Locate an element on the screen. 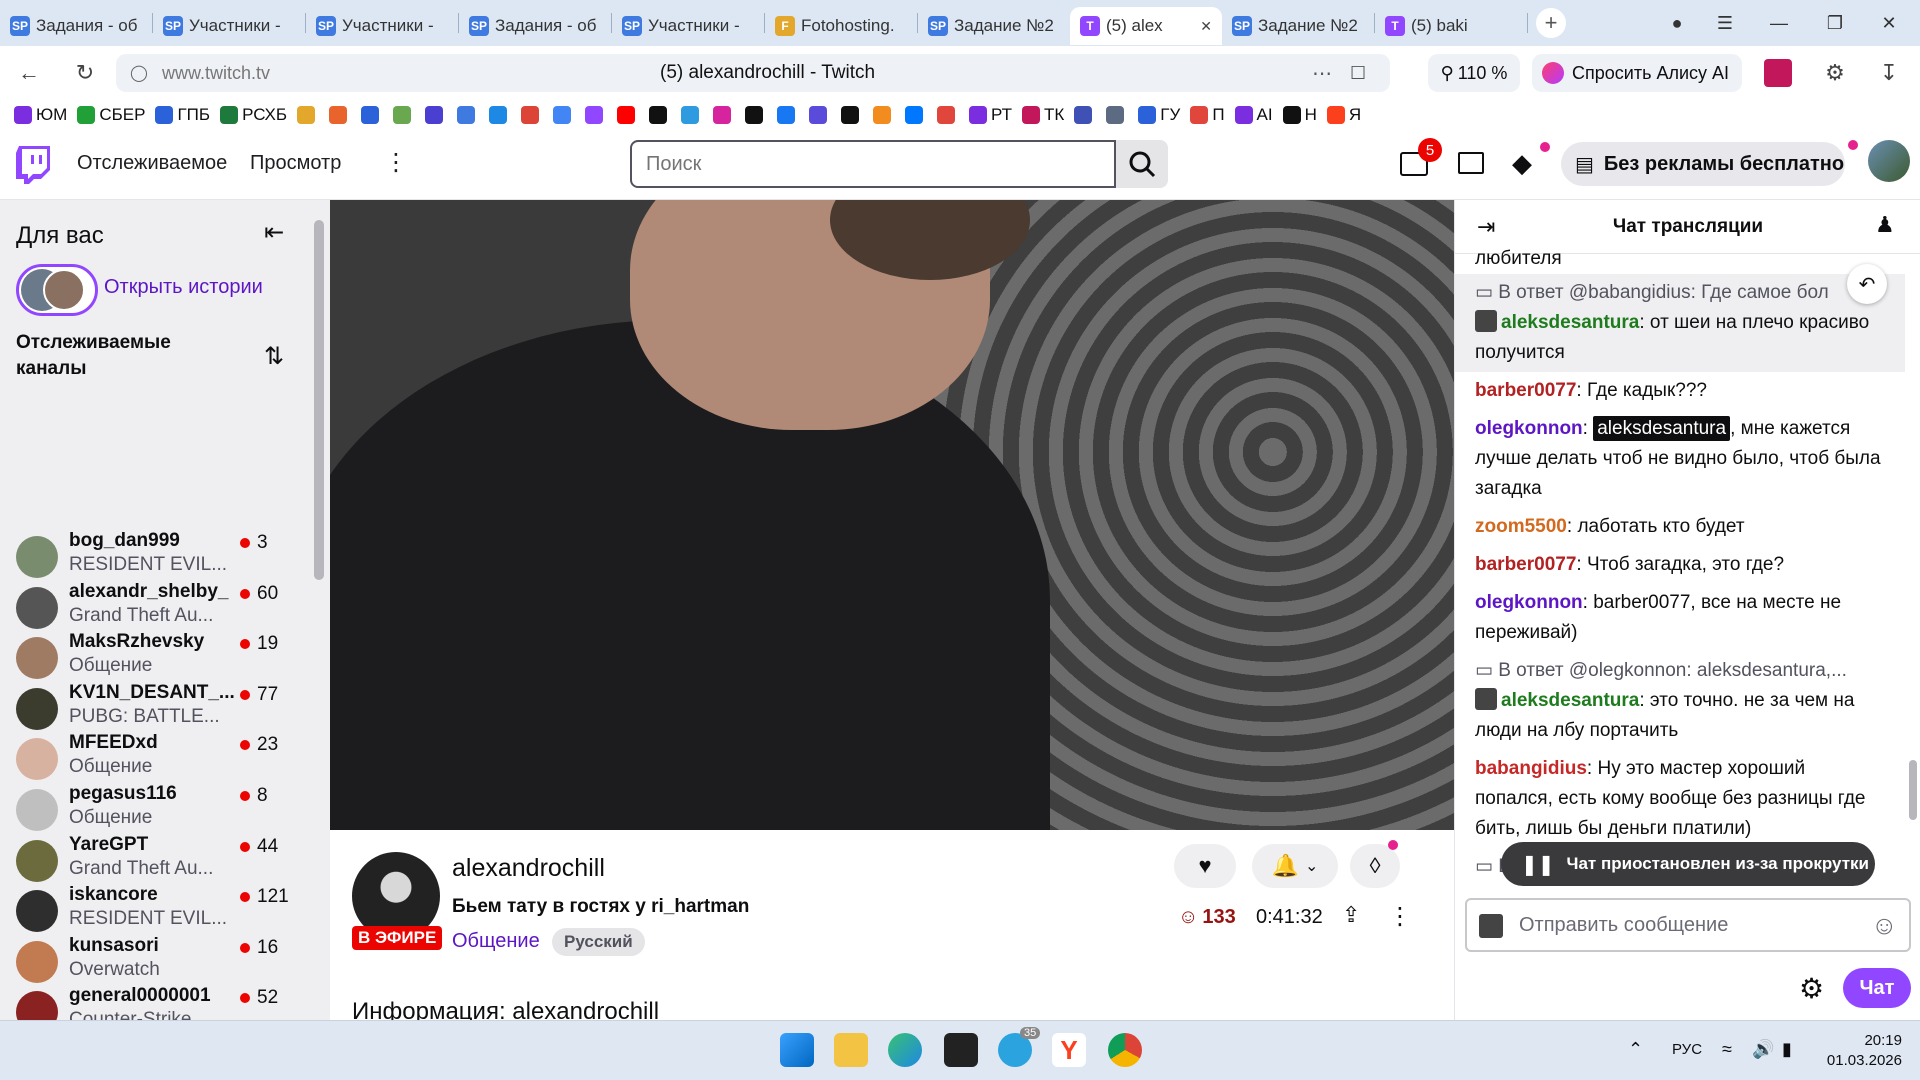 The width and height of the screenshot is (1920, 1080). back-icon: ← is located at coordinates (29, 73).